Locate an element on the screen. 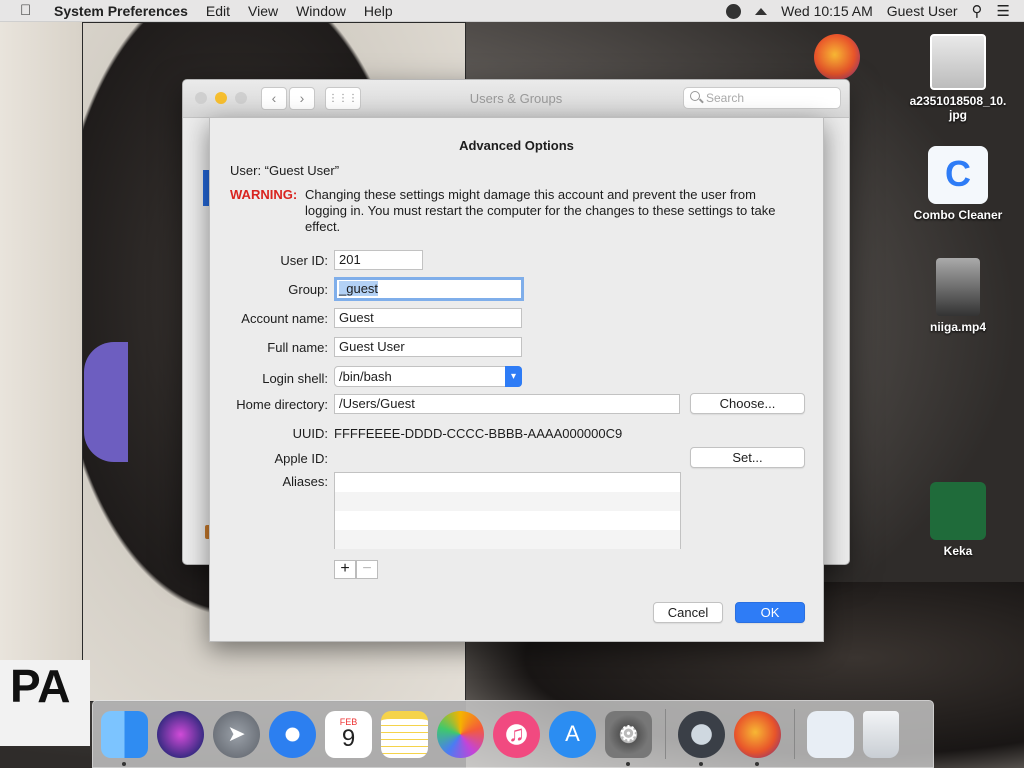 The width and height of the screenshot is (1024, 768). desktop-item-label: a2351018508_10. jpg is located at coordinates (958, 108).